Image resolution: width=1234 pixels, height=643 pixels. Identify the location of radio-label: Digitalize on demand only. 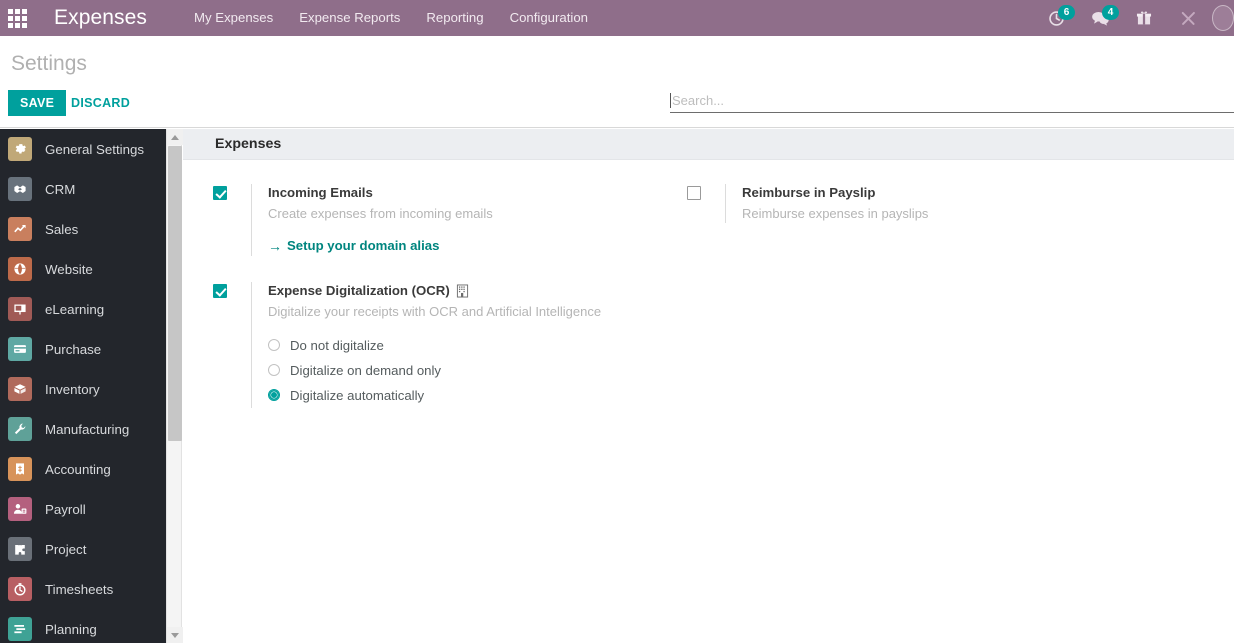
(366, 370).